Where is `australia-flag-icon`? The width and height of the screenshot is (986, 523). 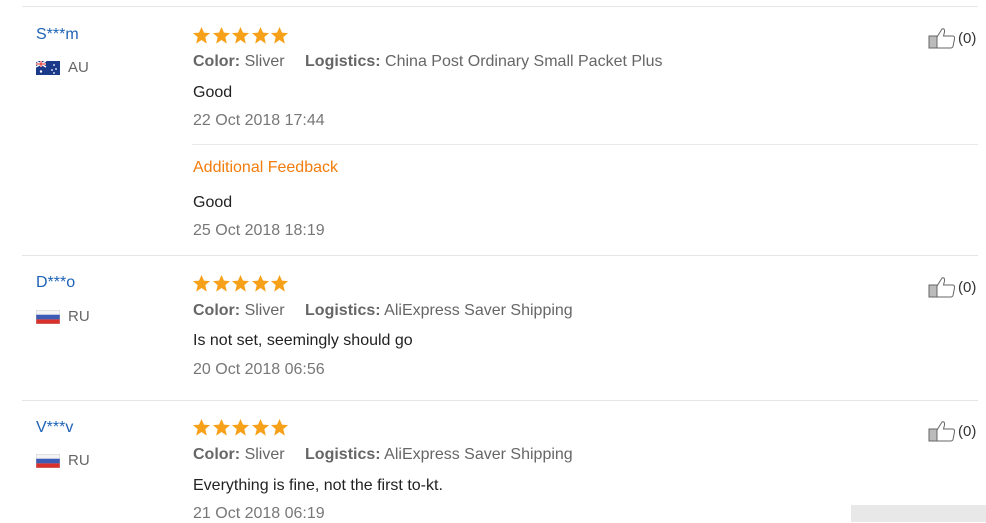 australia-flag-icon is located at coordinates (48, 67).